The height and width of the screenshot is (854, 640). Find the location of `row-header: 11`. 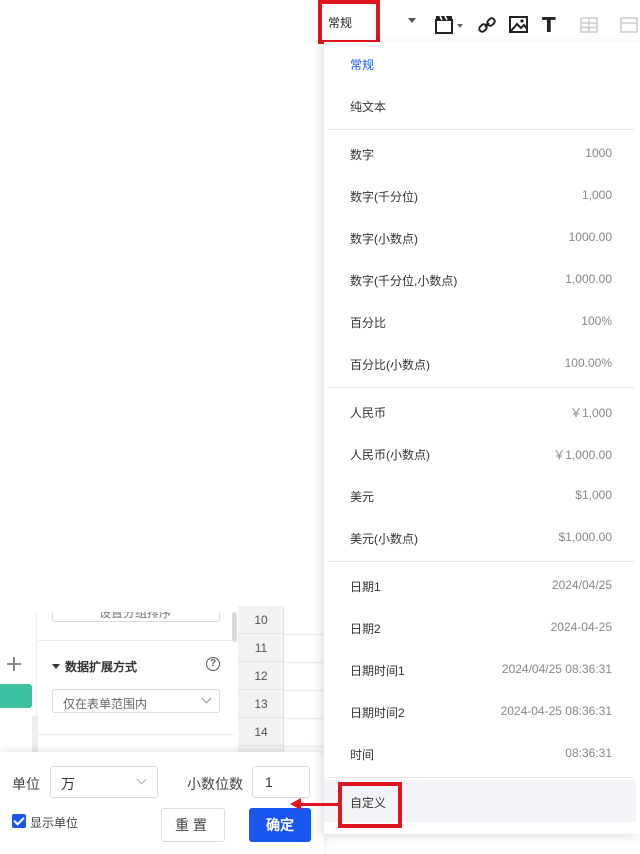

row-header: 11 is located at coordinates (261, 648).